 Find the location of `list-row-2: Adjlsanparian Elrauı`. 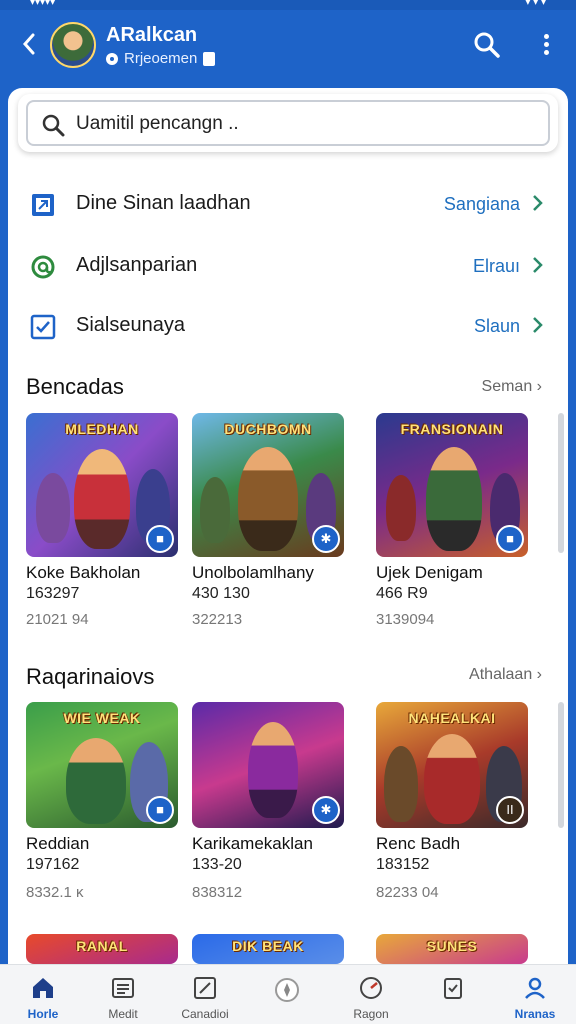

list-row-2: Adjlsanparian Elrauı is located at coordinates (288, 266).